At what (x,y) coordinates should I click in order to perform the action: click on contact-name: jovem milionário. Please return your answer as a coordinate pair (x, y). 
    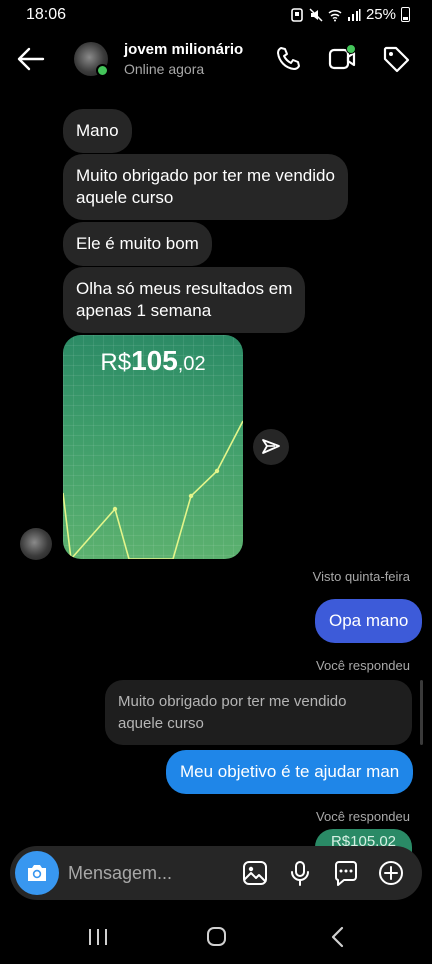
    Looking at the image, I should click on (183, 49).